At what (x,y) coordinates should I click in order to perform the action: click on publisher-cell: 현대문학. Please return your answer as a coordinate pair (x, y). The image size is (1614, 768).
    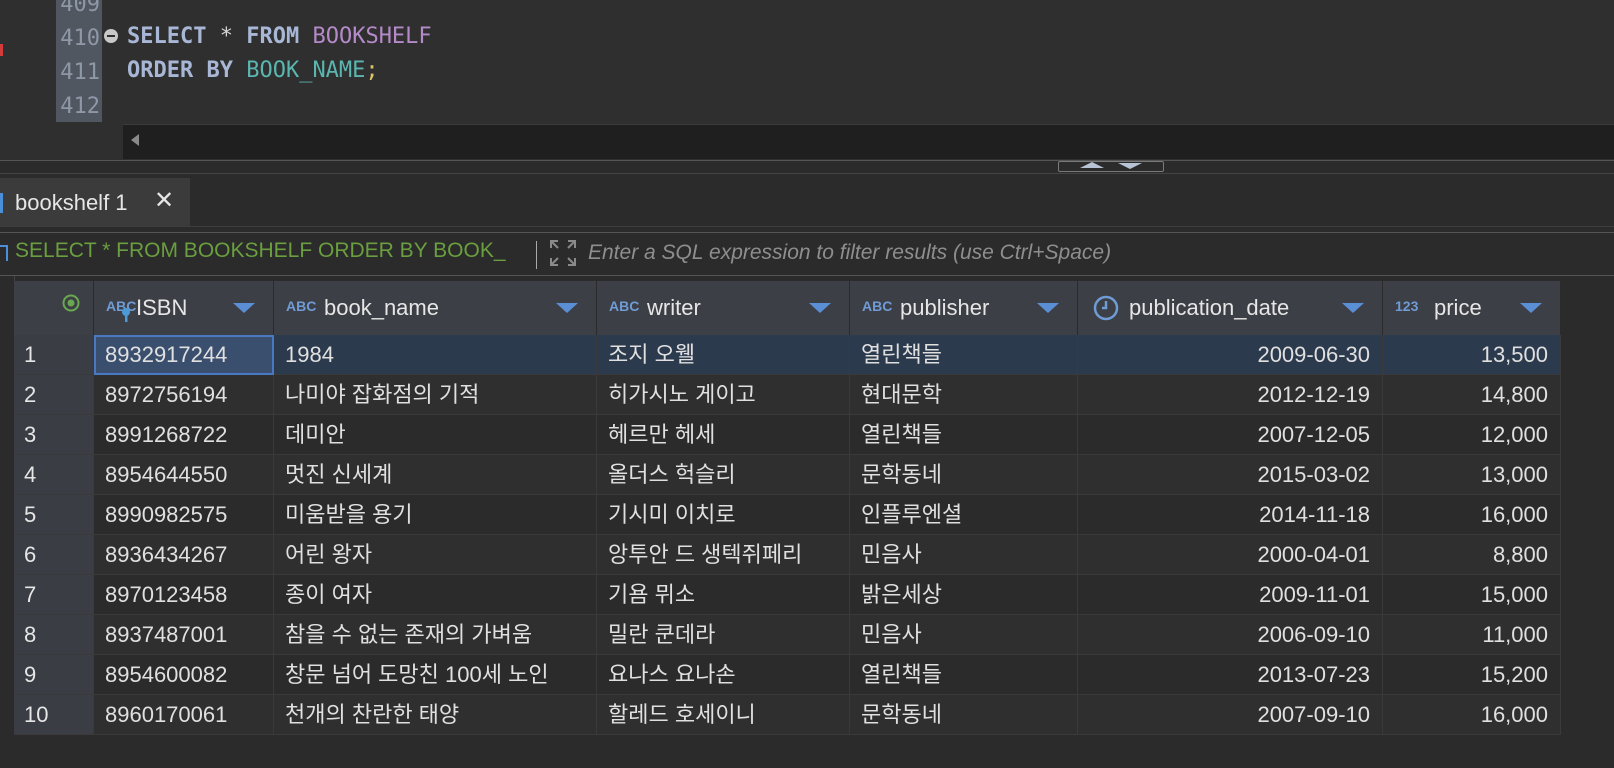
    Looking at the image, I should click on (964, 395).